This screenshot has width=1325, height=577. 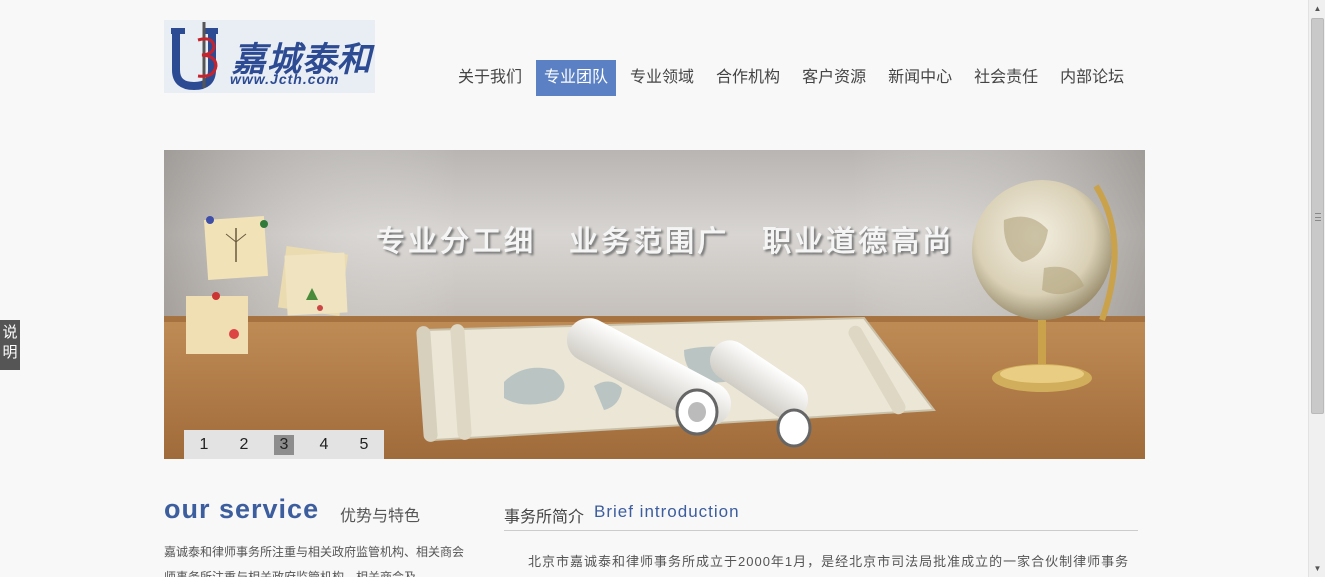 I want to click on scrollbar-thumb, so click(x=1317, y=216).